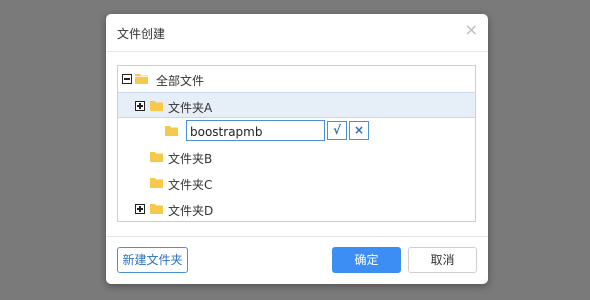 The width and height of the screenshot is (590, 300). I want to click on tree-item-folder-a: 文件夹A, so click(296, 105).